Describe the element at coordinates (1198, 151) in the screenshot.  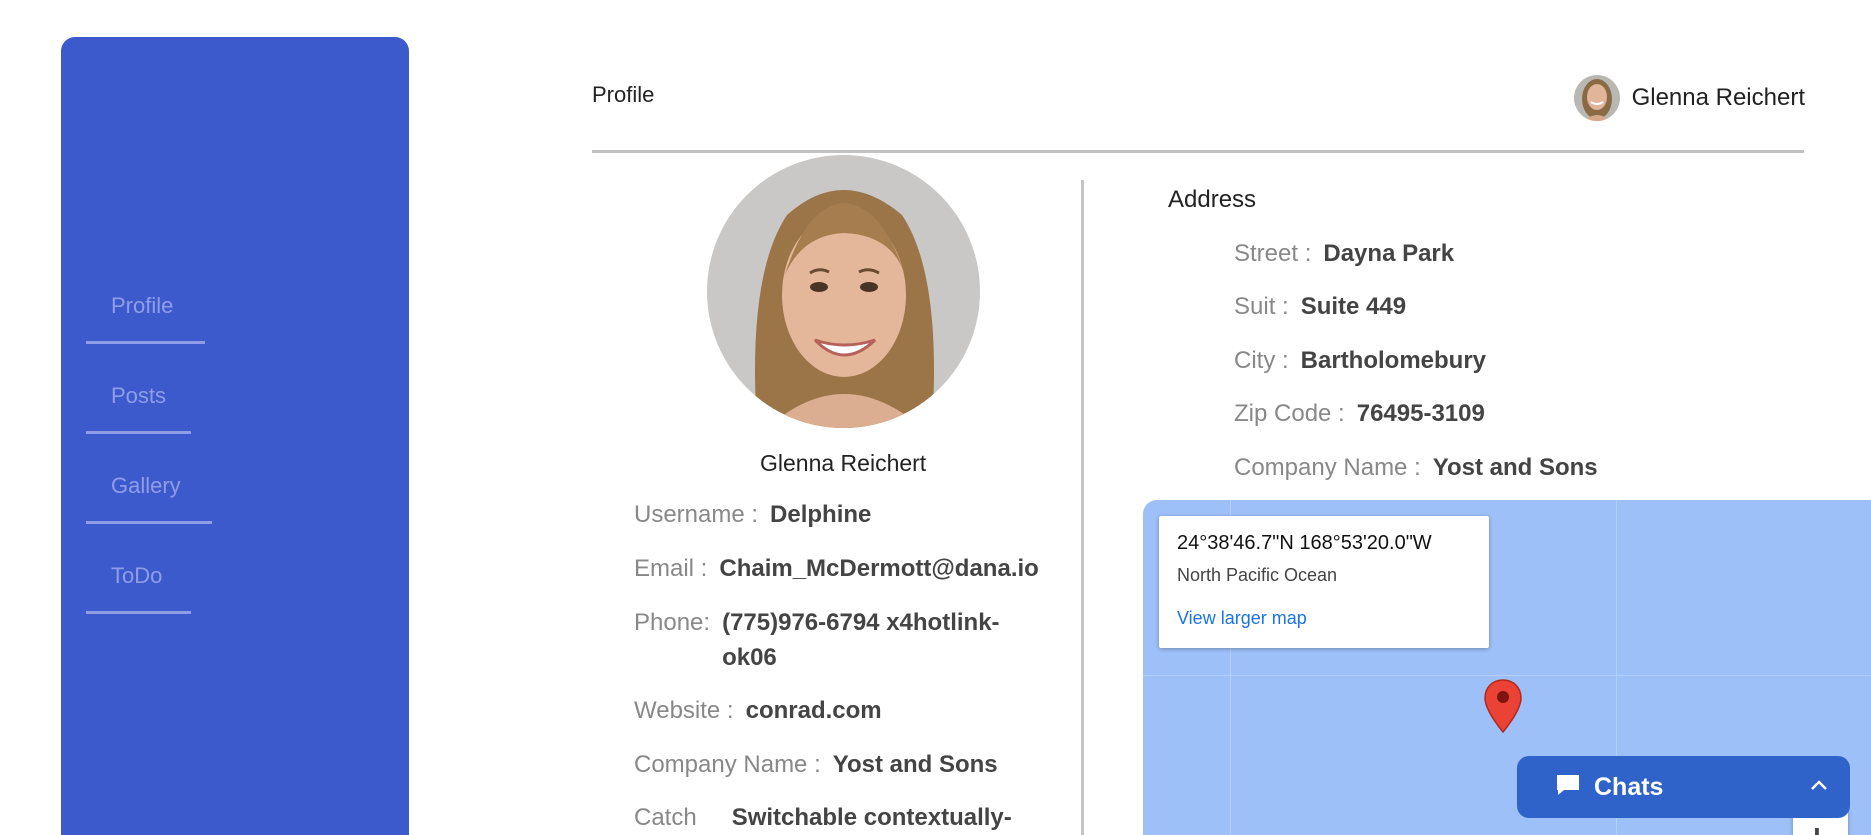
I see `header-divider` at that location.